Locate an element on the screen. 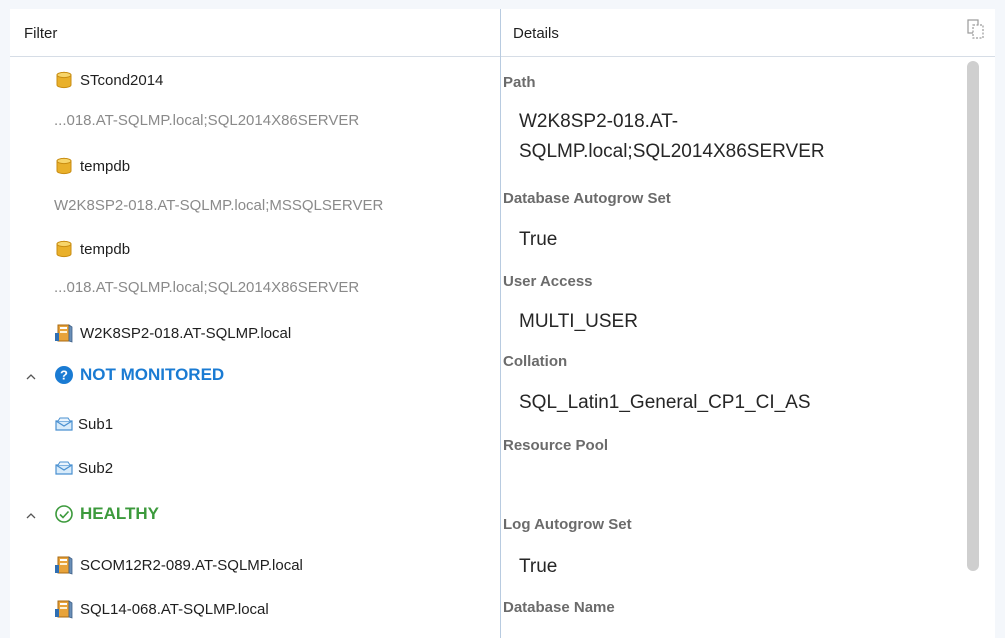  tree-item-label: W2K8SP2-018.AT-SQLMP.local is located at coordinates (186, 333).